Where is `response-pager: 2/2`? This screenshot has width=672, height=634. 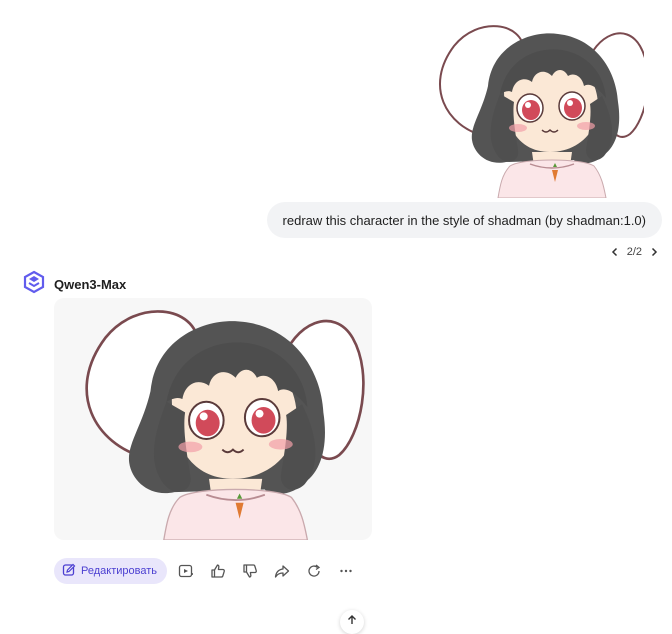
response-pager: 2/2 is located at coordinates (634, 252).